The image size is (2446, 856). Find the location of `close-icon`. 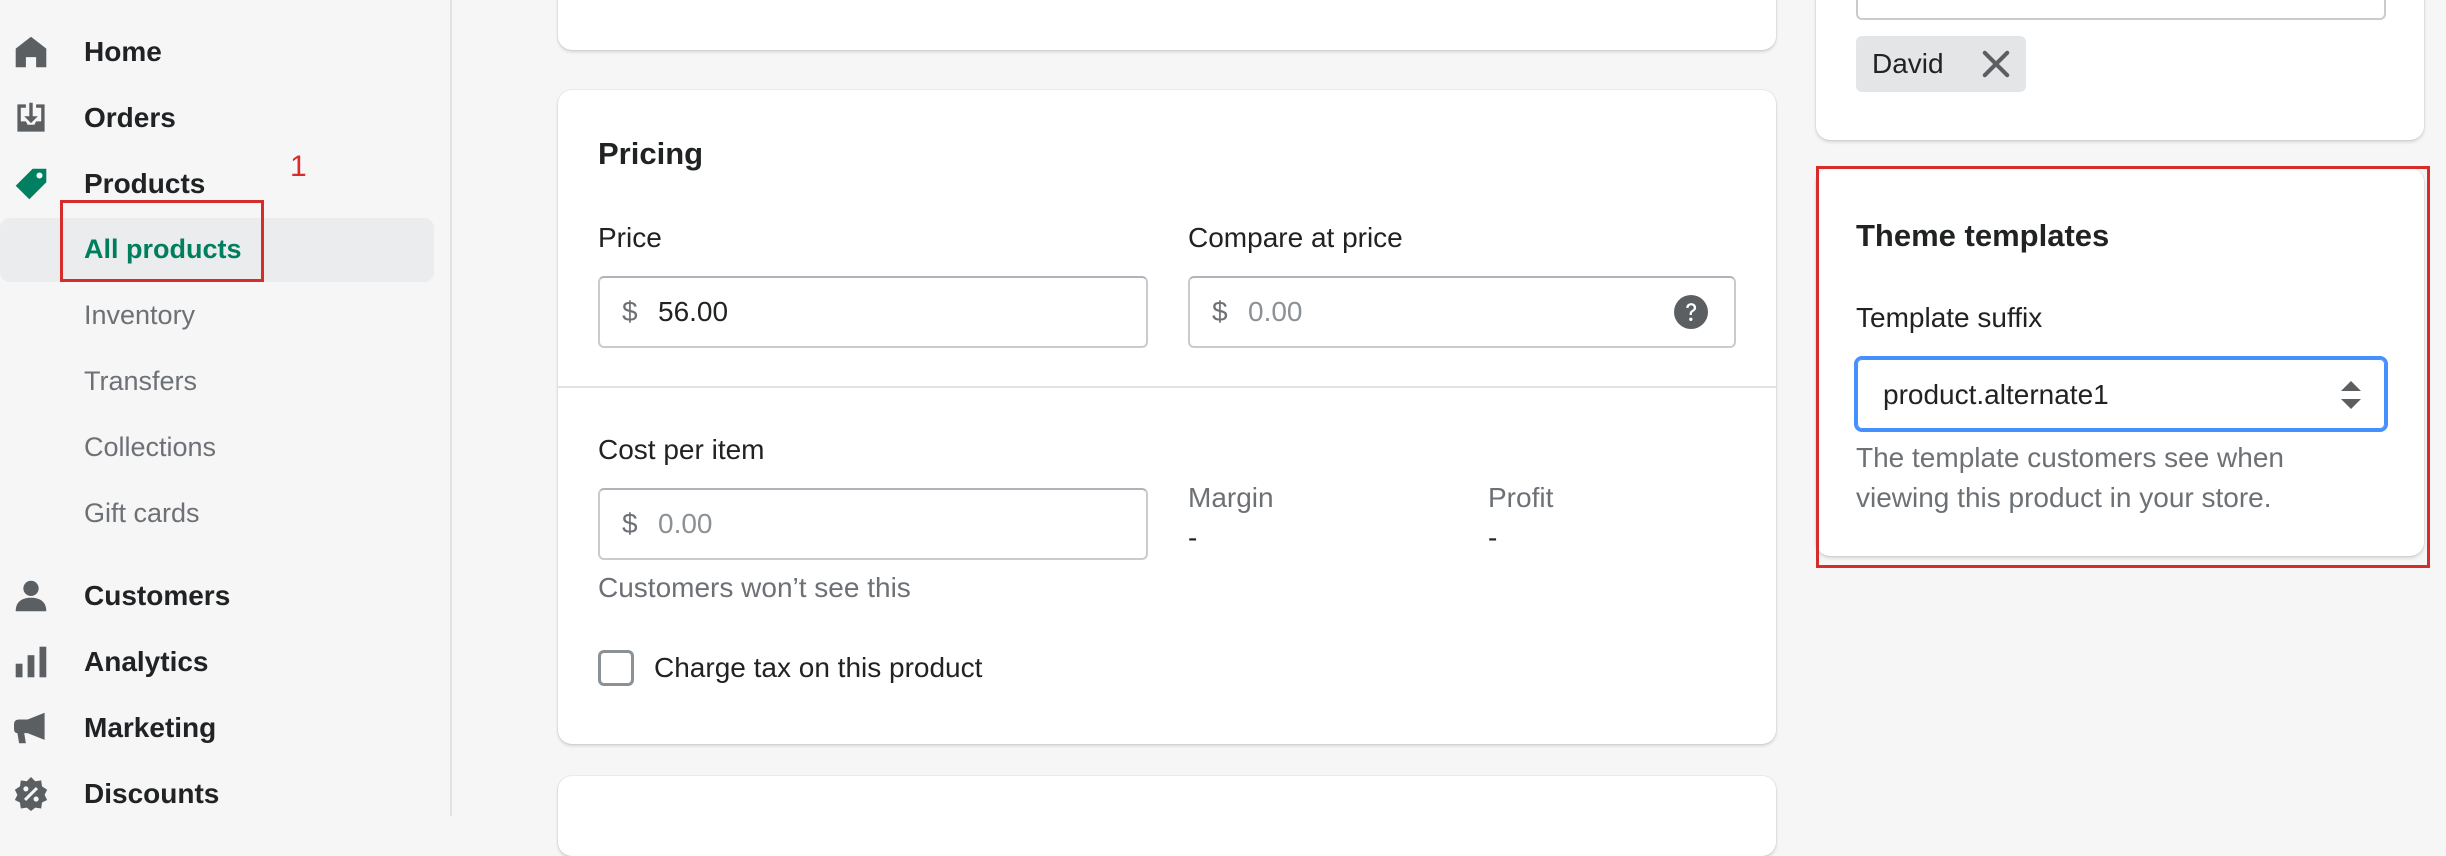

close-icon is located at coordinates (1996, 64).